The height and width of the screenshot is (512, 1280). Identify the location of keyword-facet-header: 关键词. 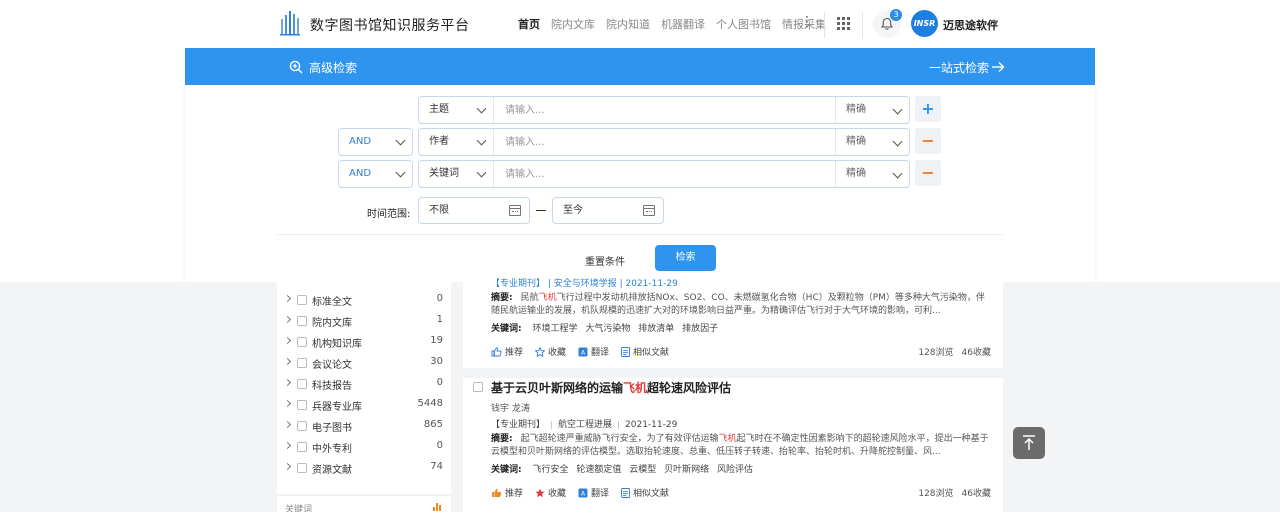
(364, 504).